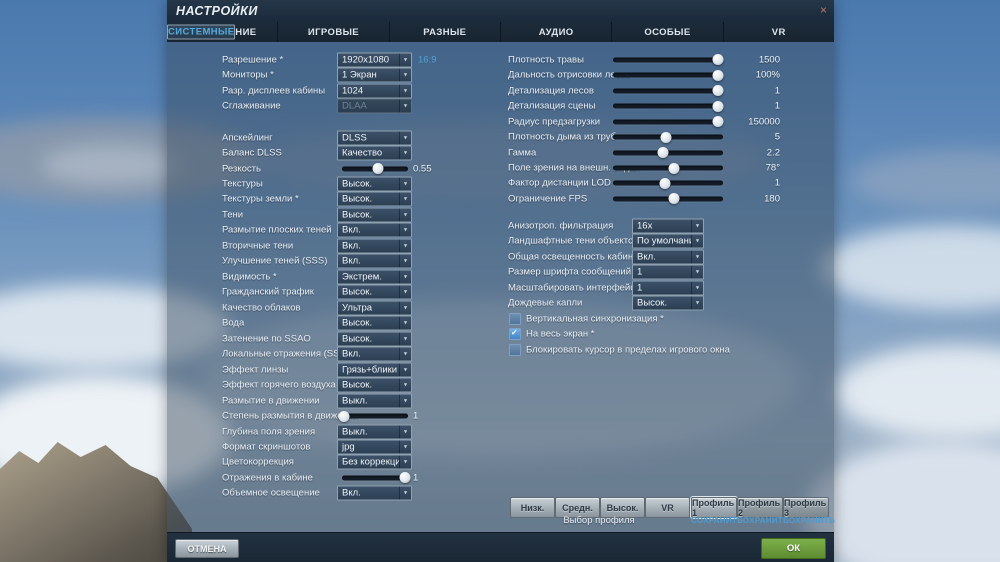  Describe the element at coordinates (374, 91) in the screenshot. I see `setting-select: 1024 ▾` at that location.